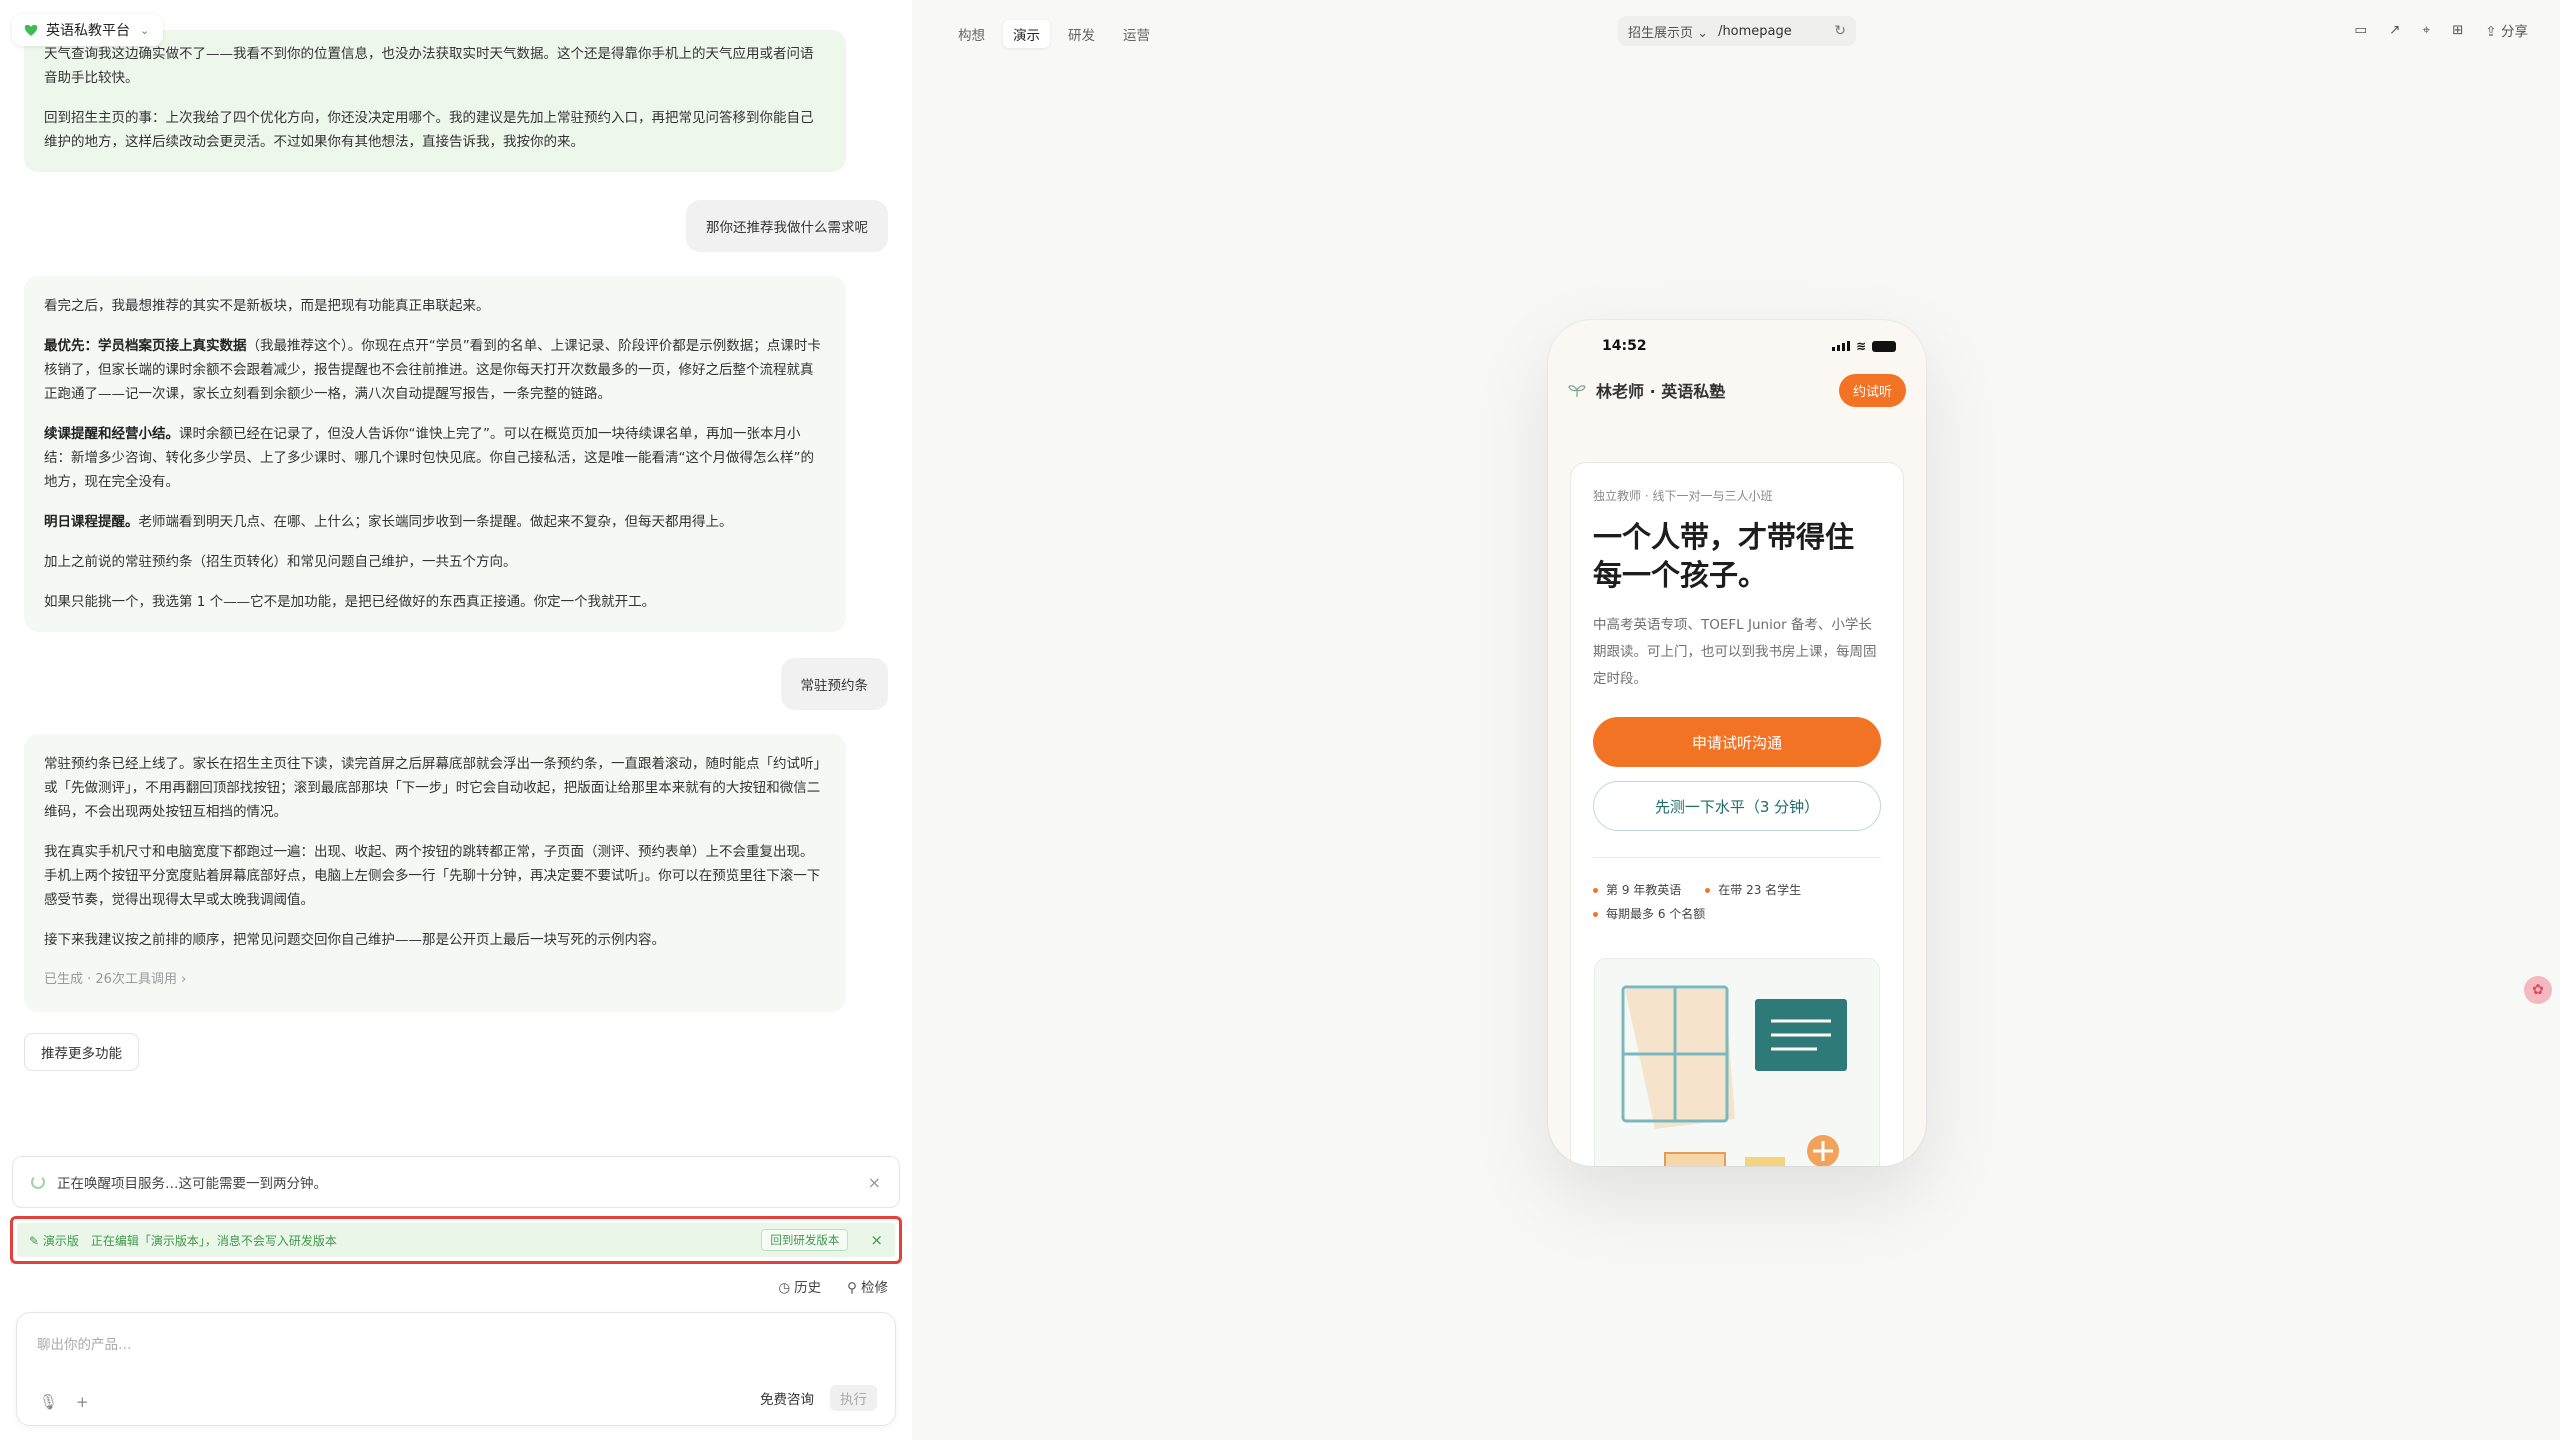 This screenshot has width=2560, height=1440. Describe the element at coordinates (1668, 31) in the screenshot. I see `page-selector: 招生展示页 ⌄` at that location.